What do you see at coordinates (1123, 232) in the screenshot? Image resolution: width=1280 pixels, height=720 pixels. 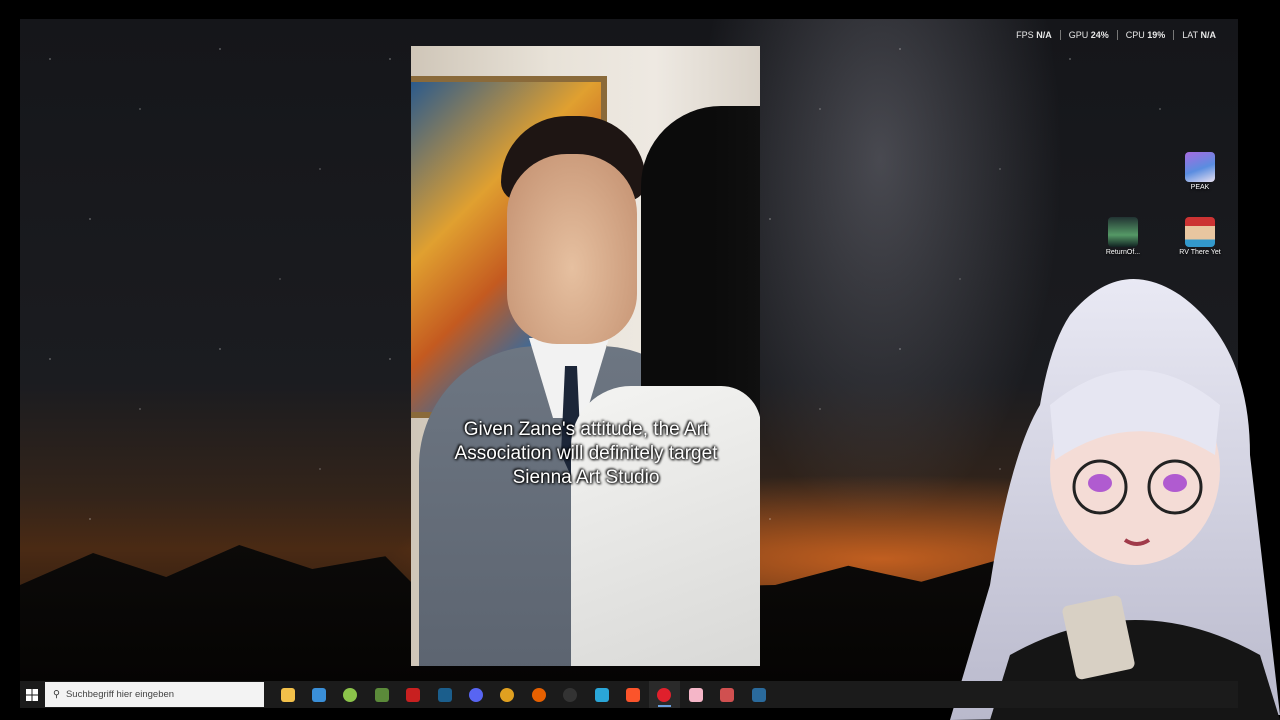 I see `return-game-icon` at bounding box center [1123, 232].